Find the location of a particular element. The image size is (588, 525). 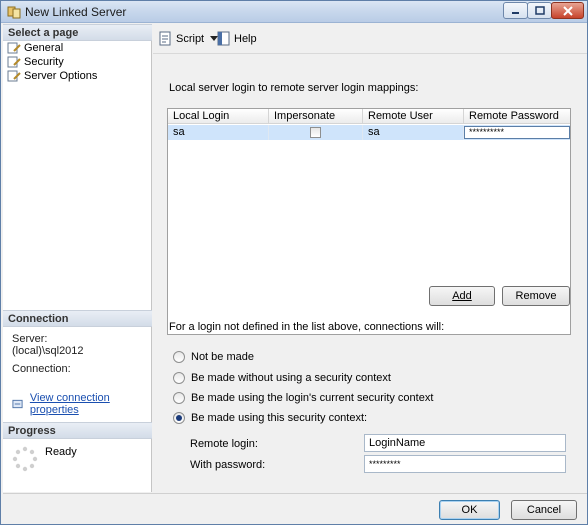

radio-dot-icon is located at coordinates (179, 418).